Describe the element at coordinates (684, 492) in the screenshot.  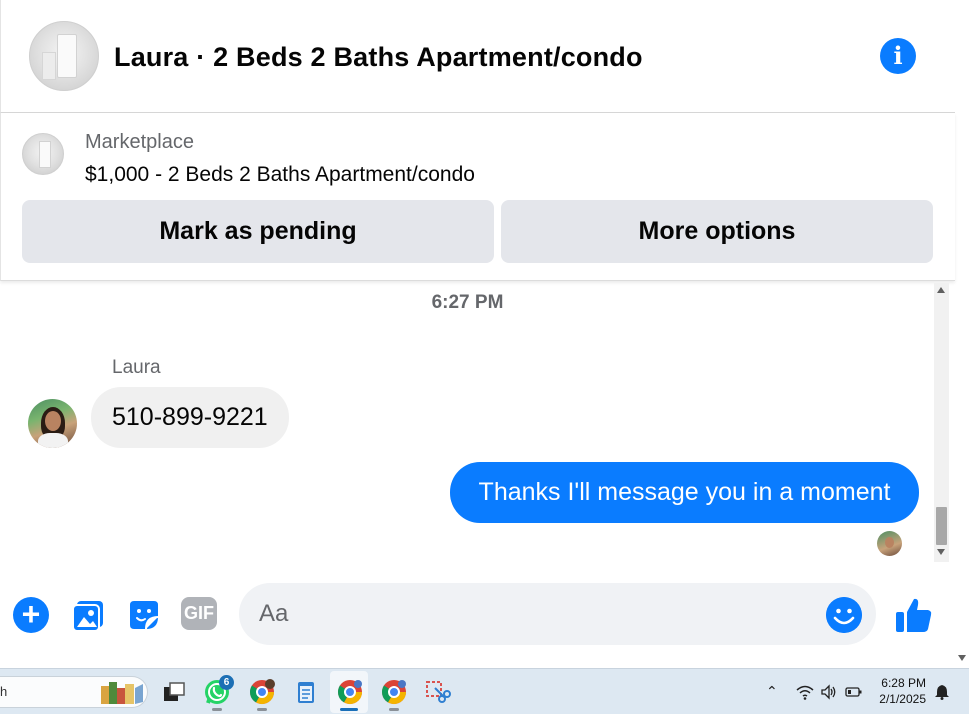
I see `outgoing-message-bubble: Thanks I'll message you in a moment` at that location.